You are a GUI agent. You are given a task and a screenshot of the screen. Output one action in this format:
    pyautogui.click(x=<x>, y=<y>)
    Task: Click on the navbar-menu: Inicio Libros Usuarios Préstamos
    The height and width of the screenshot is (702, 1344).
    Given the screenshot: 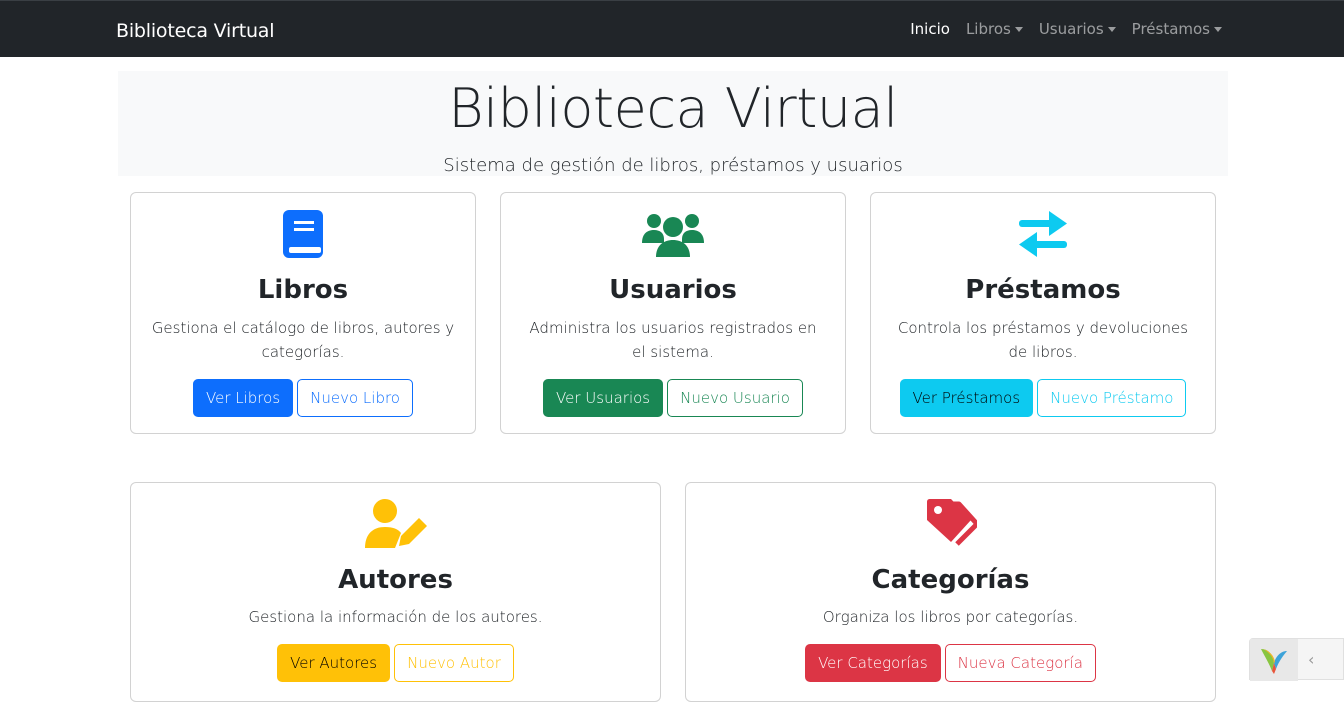 What is the action you would take?
    pyautogui.click(x=1066, y=29)
    